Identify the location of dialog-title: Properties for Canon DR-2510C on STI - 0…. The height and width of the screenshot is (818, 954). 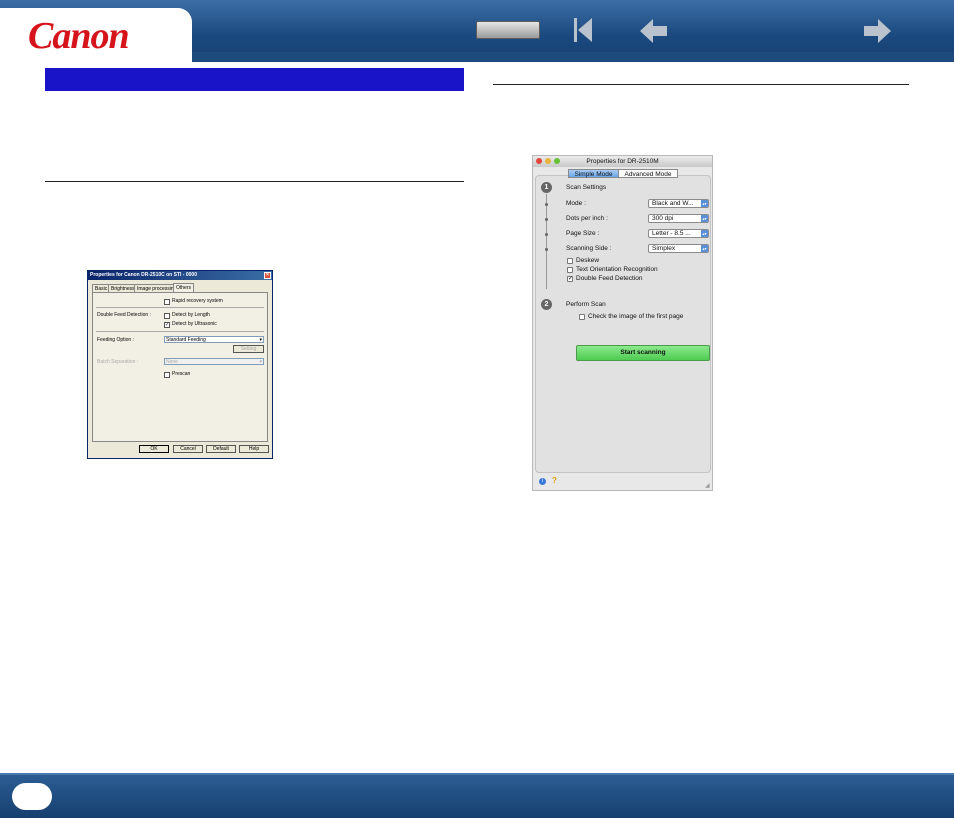
(180, 275).